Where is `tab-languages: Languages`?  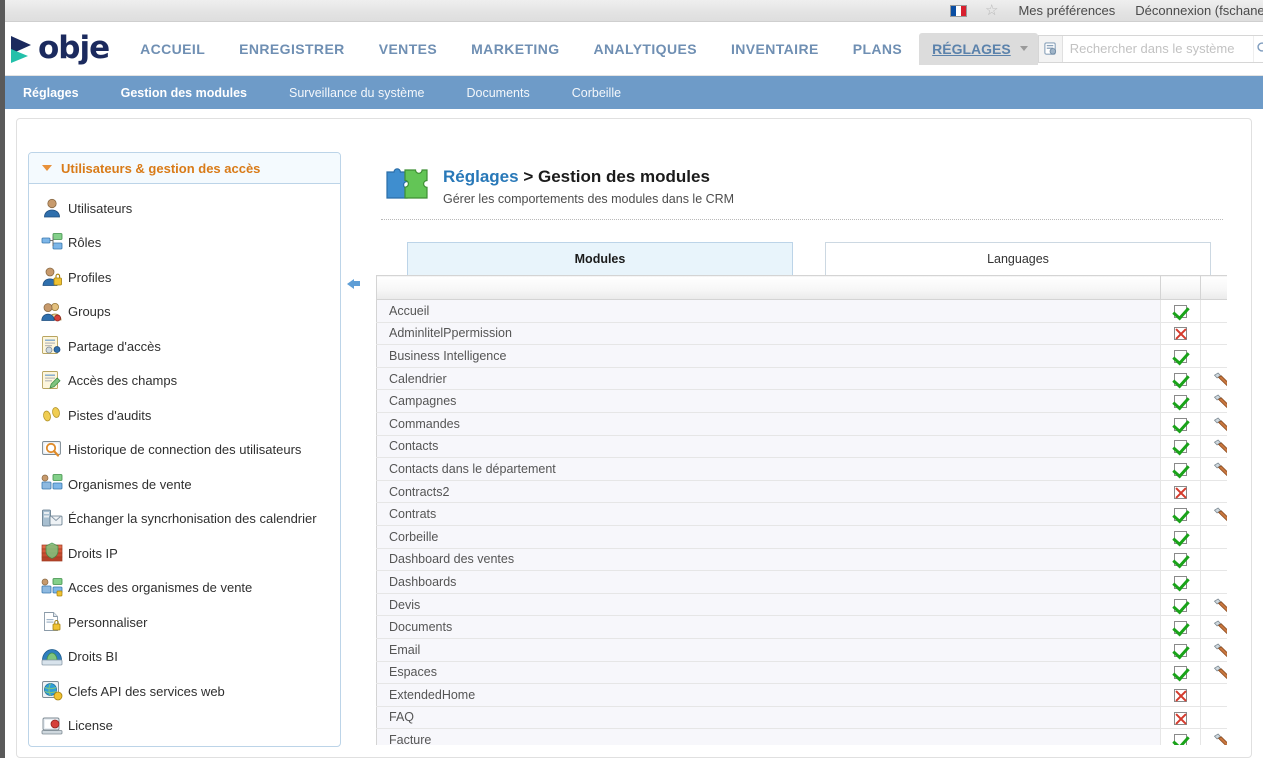
tab-languages: Languages is located at coordinates (1018, 258).